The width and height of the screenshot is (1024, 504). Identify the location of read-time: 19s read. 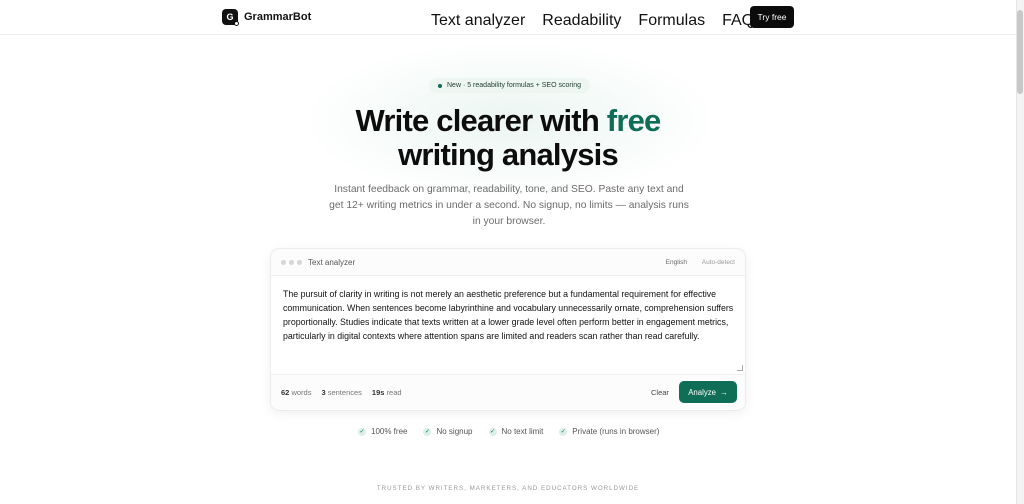
(386, 392).